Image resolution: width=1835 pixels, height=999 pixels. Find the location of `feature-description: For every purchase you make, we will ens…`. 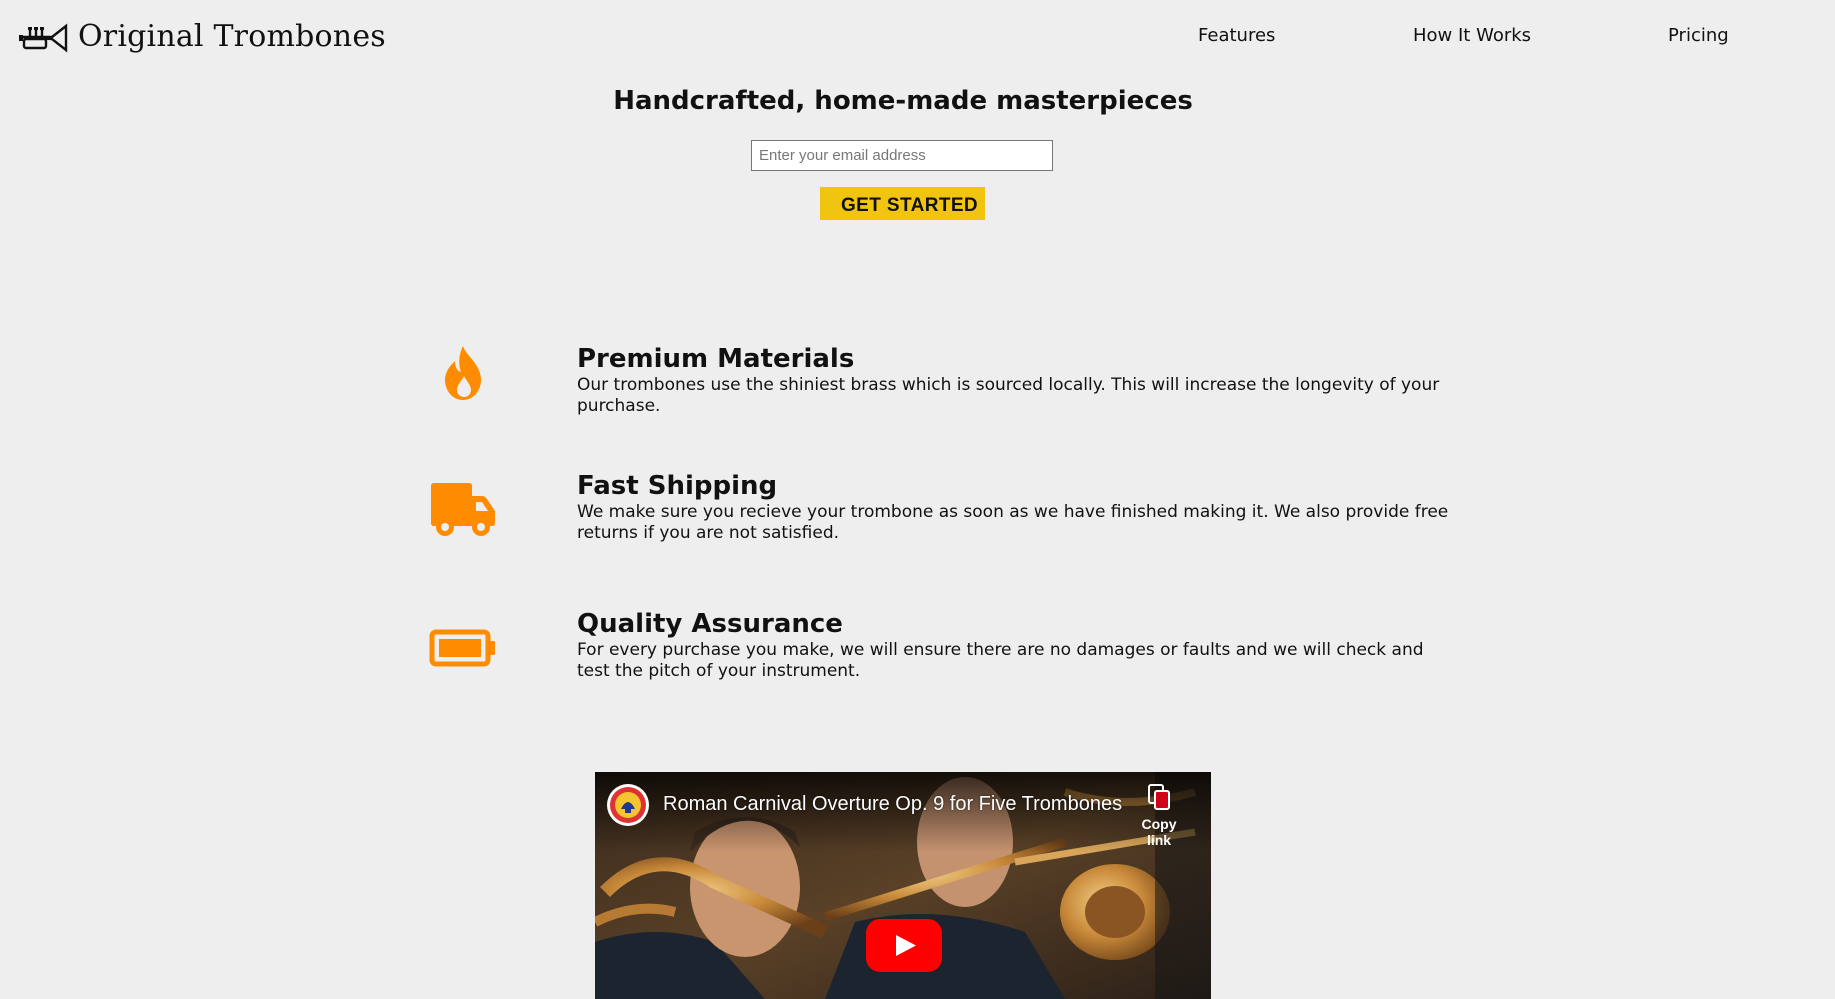

feature-description: For every purchase you make, we will ens… is located at coordinates (1000, 660).